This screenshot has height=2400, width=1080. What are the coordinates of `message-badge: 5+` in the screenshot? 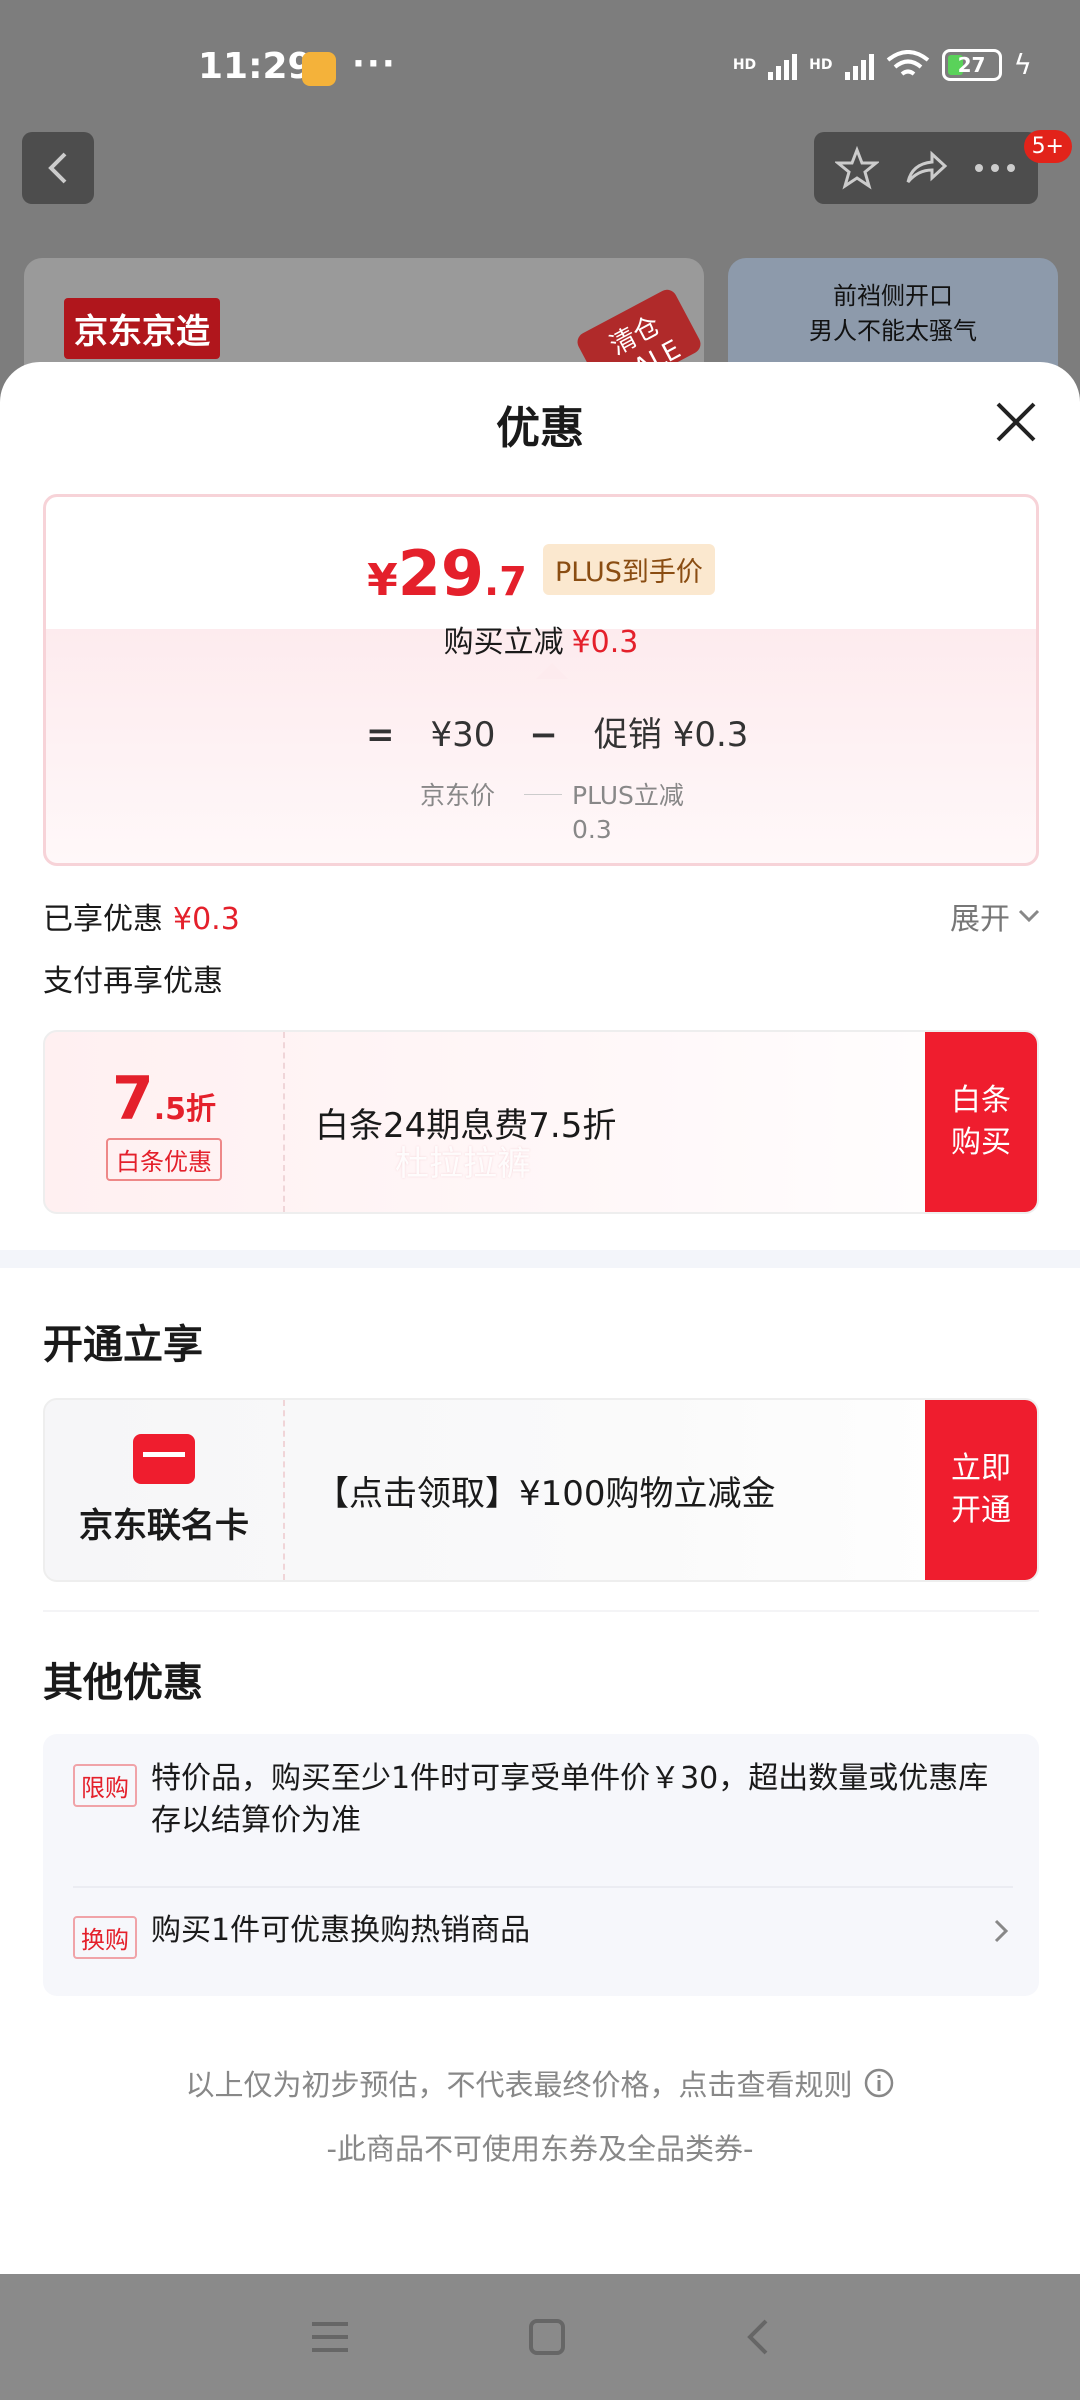 It's located at (1047, 146).